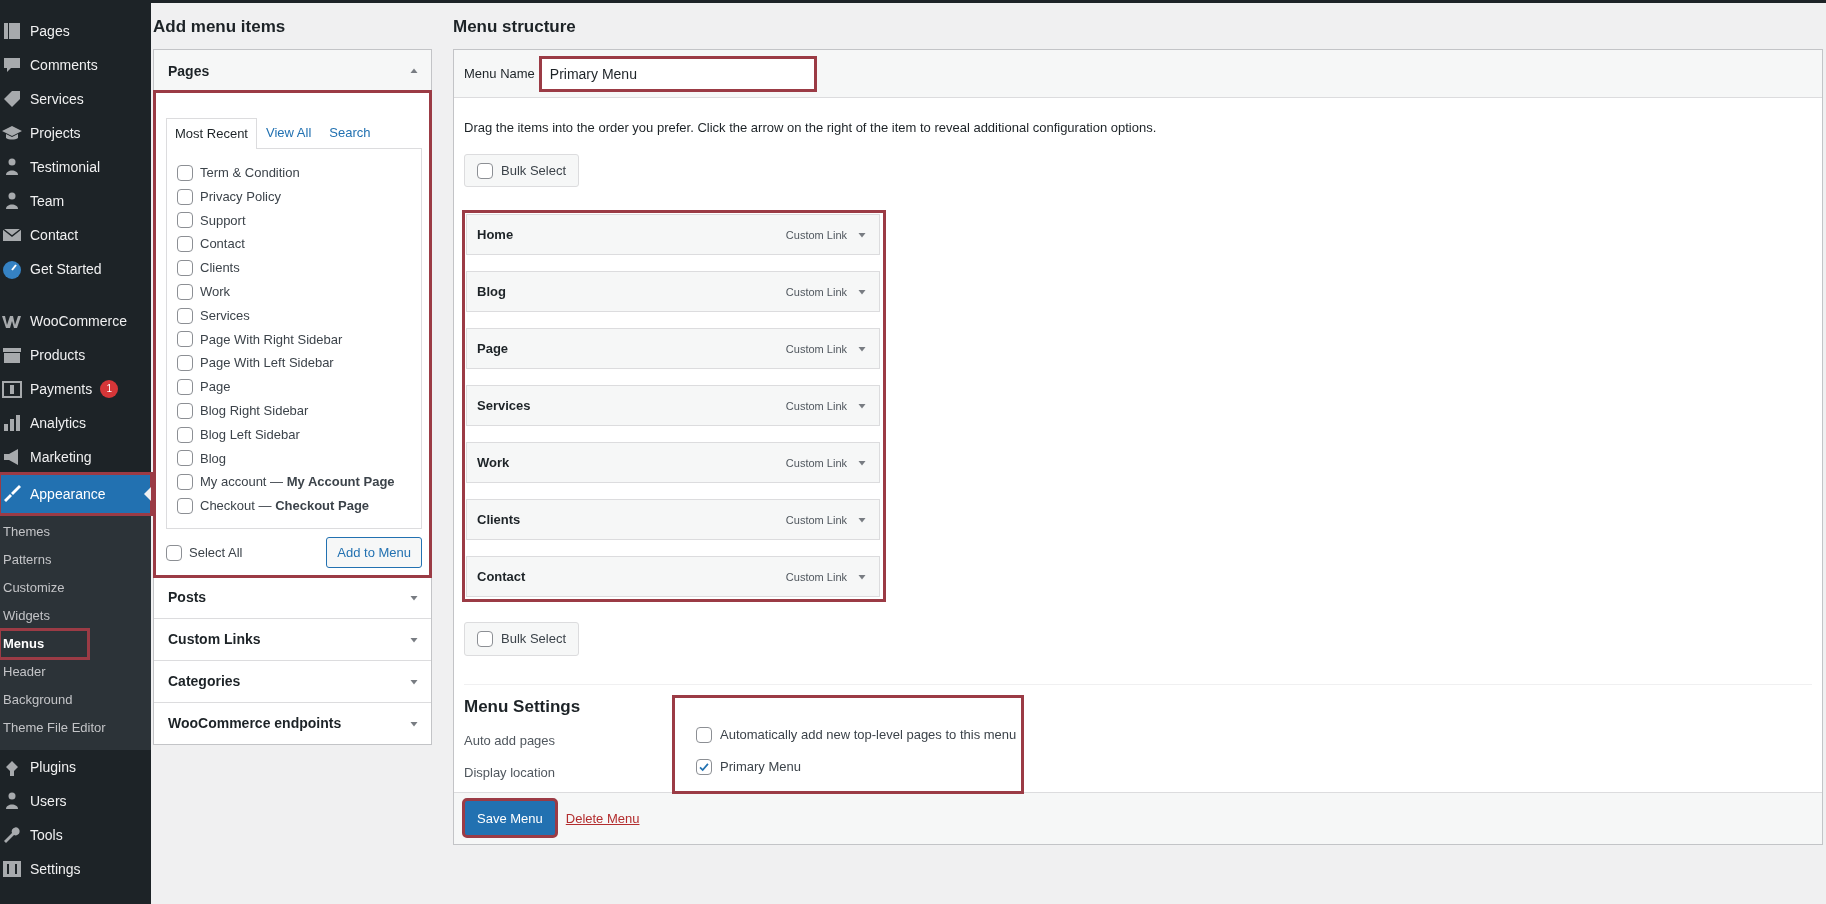  I want to click on setting-label: Display location, so click(510, 773).